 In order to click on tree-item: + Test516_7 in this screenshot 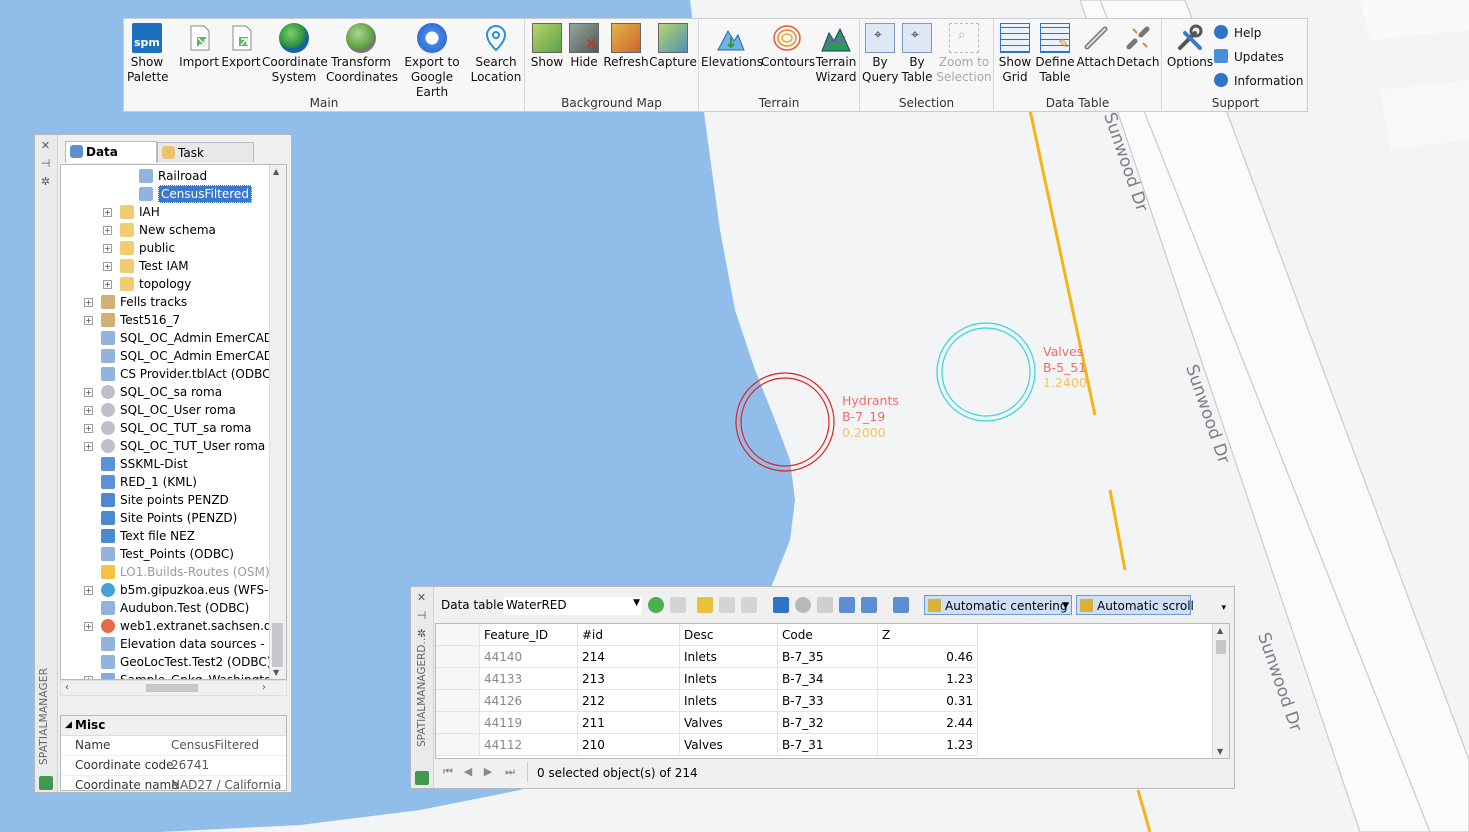, I will do `click(166, 320)`.